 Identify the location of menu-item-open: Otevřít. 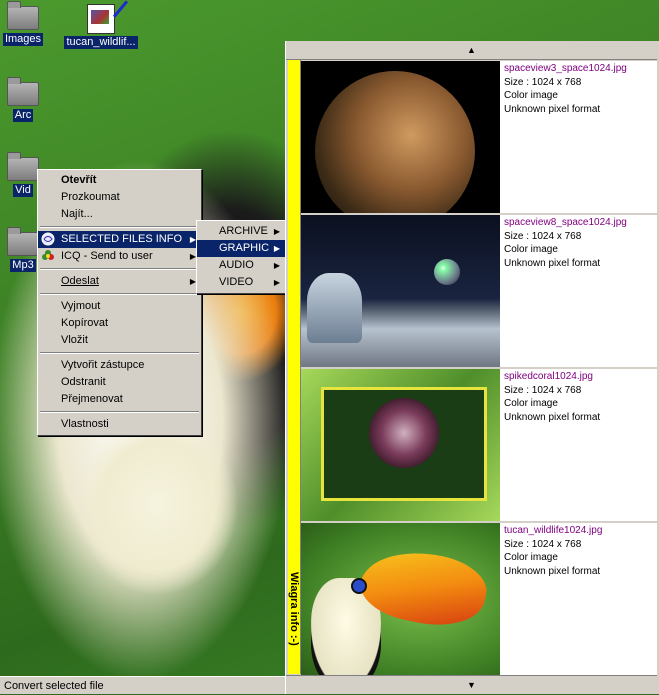
(119, 180).